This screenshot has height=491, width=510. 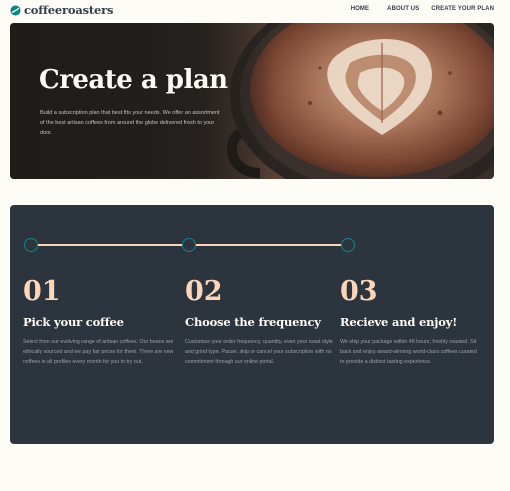 What do you see at coordinates (462, 9) in the screenshot?
I see `nav-create-plan-link: CREATE YOUR PLAN` at bounding box center [462, 9].